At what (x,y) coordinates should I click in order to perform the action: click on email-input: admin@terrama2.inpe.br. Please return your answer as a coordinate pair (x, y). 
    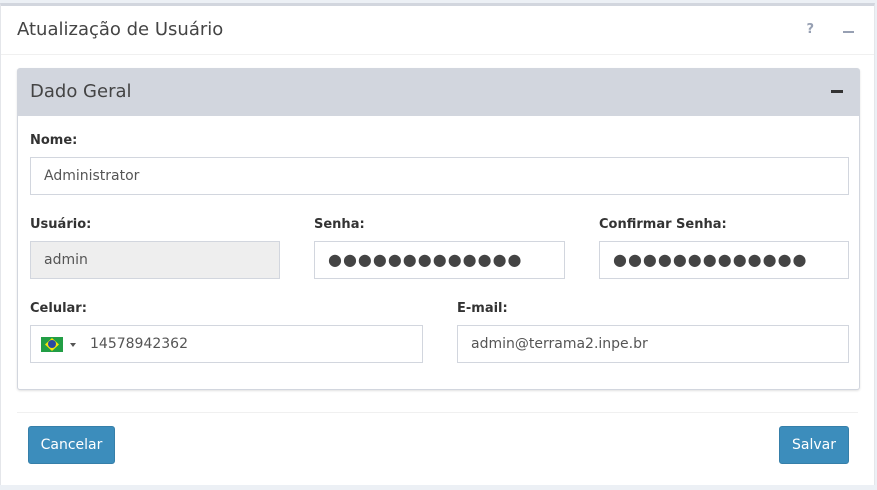
    Looking at the image, I should click on (653, 344).